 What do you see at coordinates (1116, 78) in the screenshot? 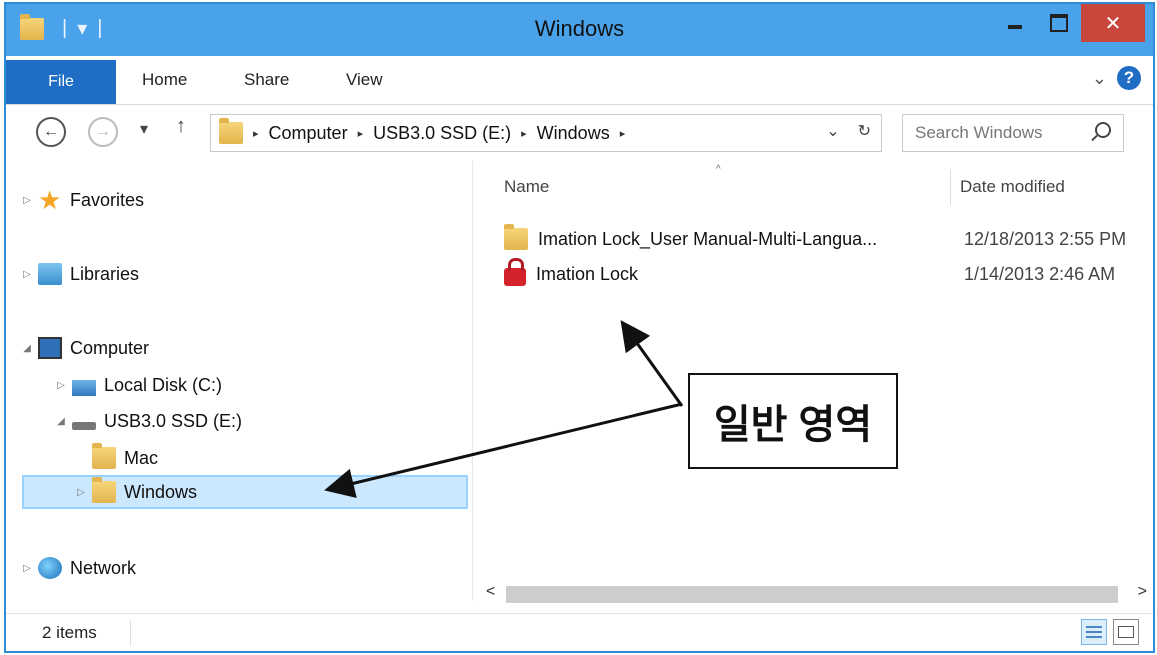
I see `ribbon-controls: ⌄ ?` at bounding box center [1116, 78].